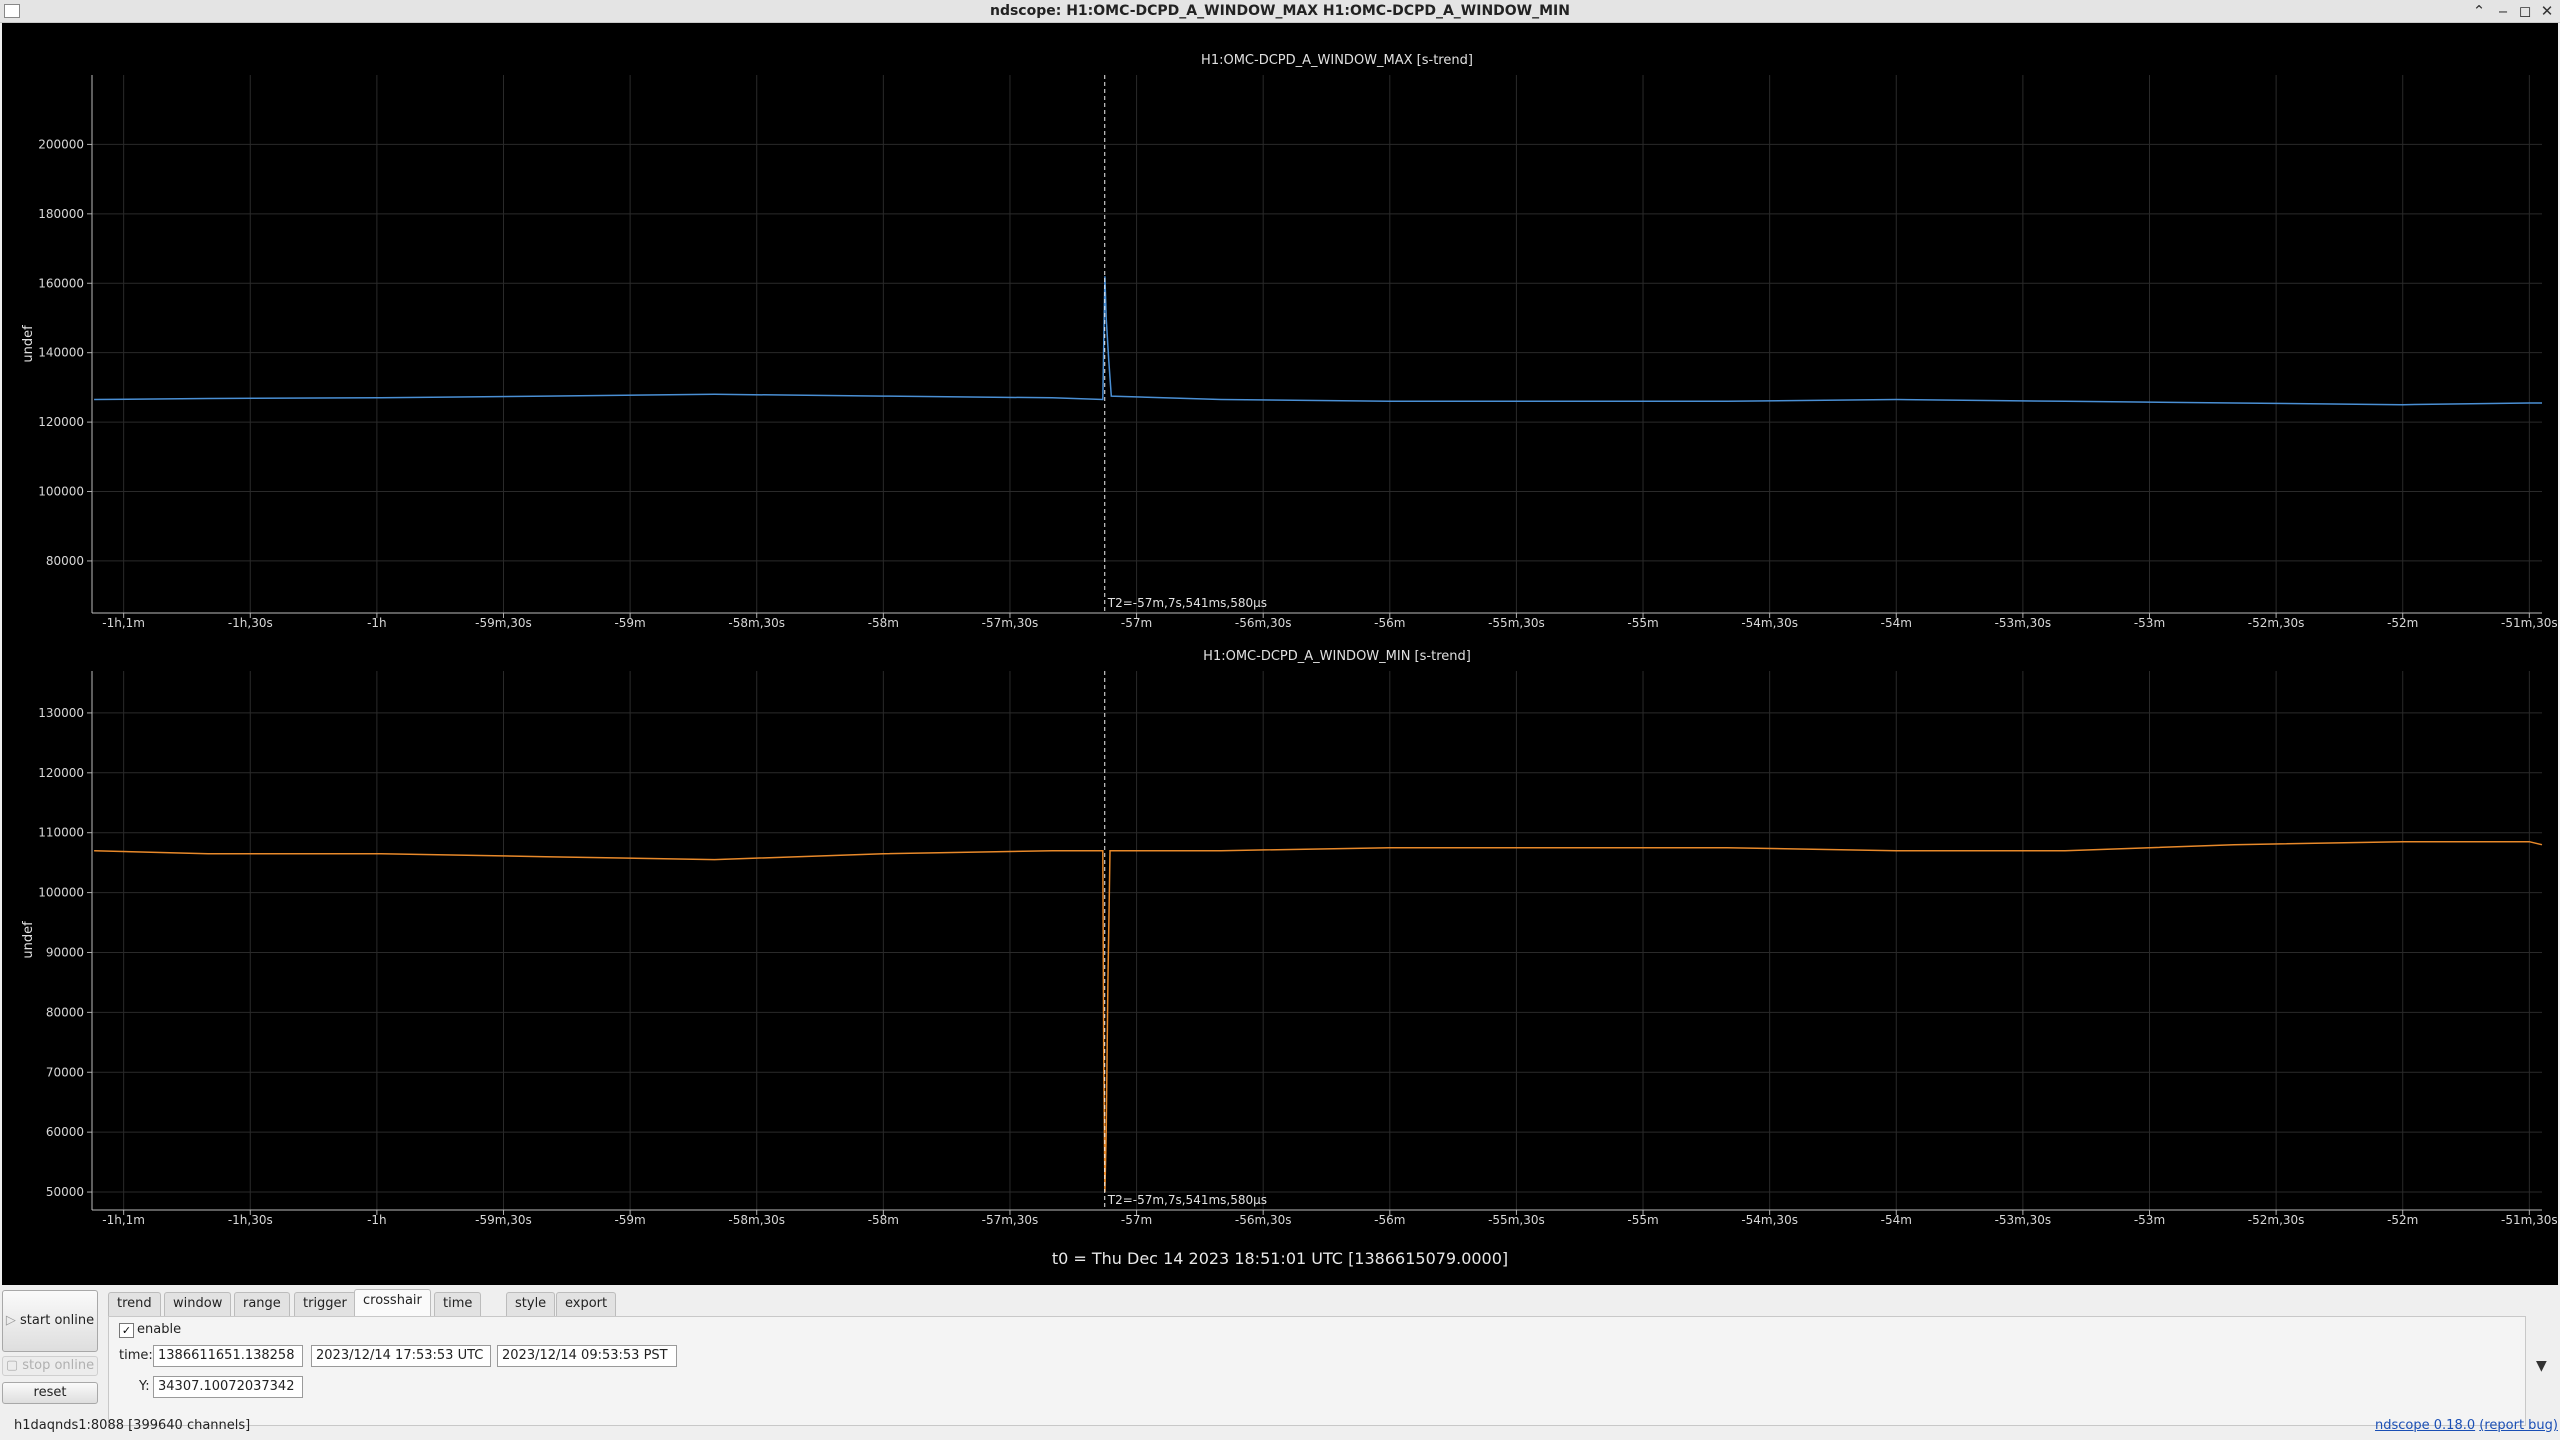 The image size is (2560, 1440). What do you see at coordinates (262, 1304) in the screenshot?
I see `tab-range: range` at bounding box center [262, 1304].